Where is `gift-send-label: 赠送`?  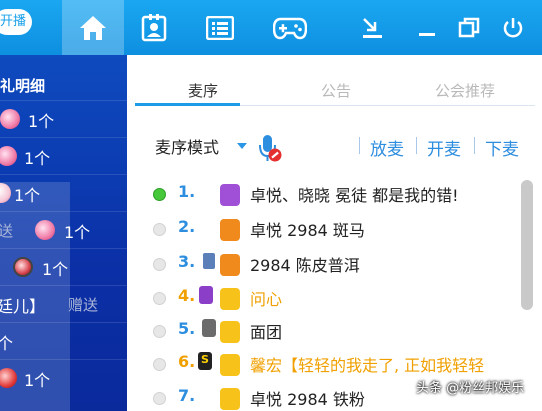 gift-send-label: 赠送 is located at coordinates (83, 304).